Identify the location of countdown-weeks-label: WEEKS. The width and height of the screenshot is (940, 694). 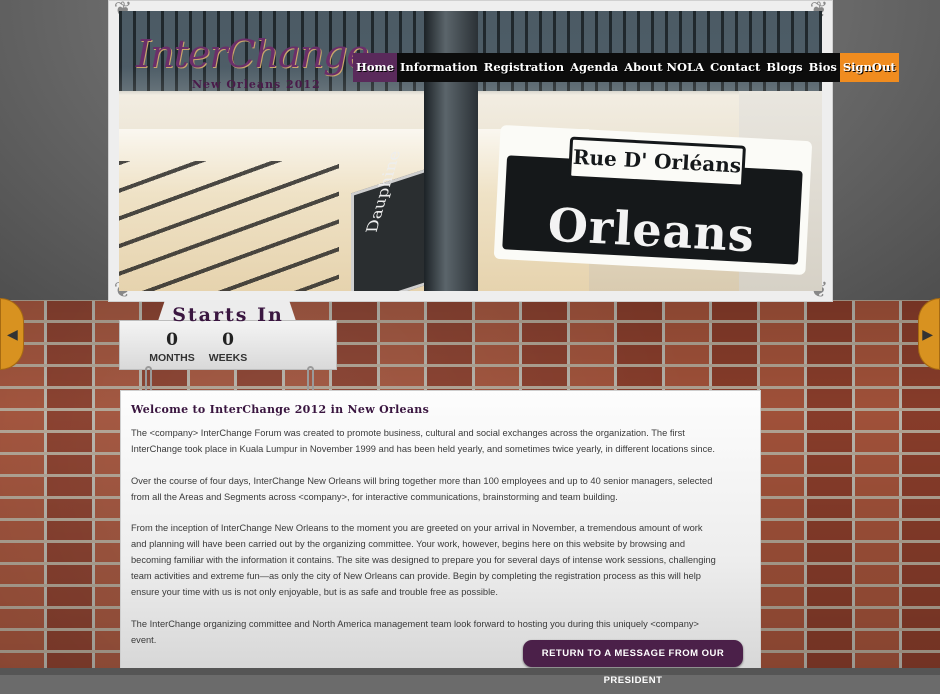
(228, 358).